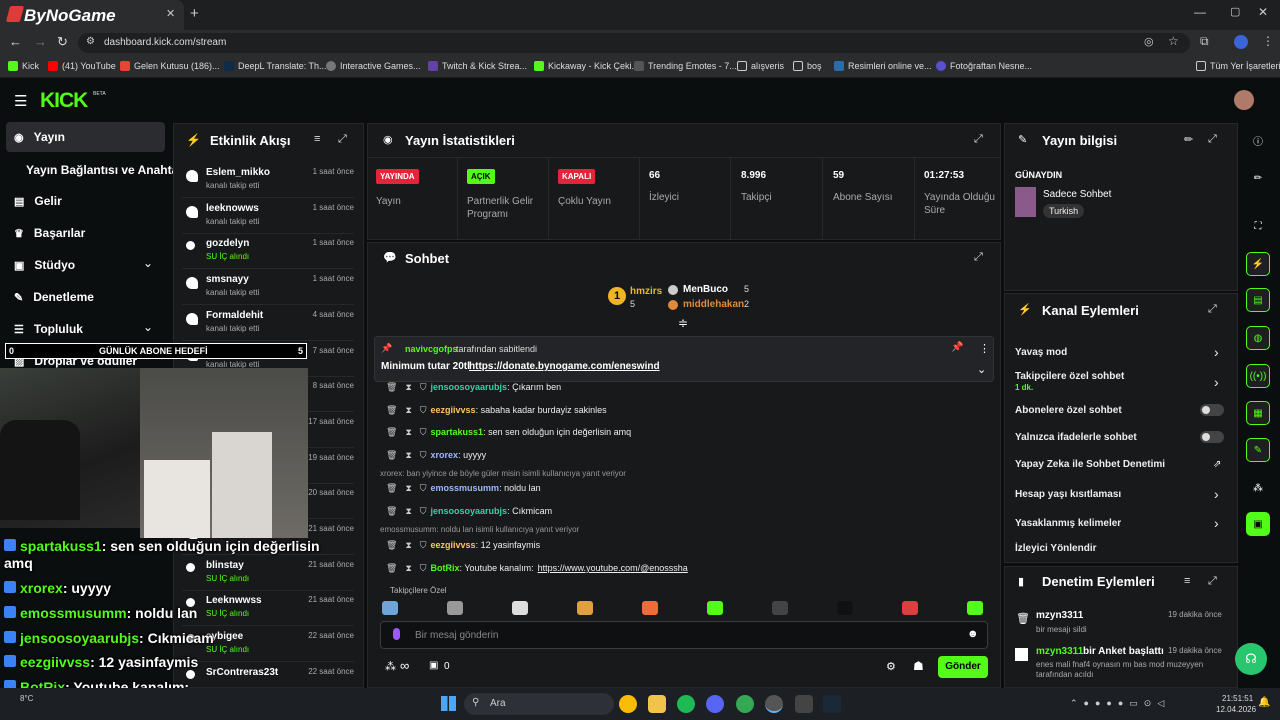 This screenshot has width=1280, height=720. Describe the element at coordinates (1120, 703) in the screenshot. I see `tray-icons: ⌃●●●●▭⊙◁` at that location.